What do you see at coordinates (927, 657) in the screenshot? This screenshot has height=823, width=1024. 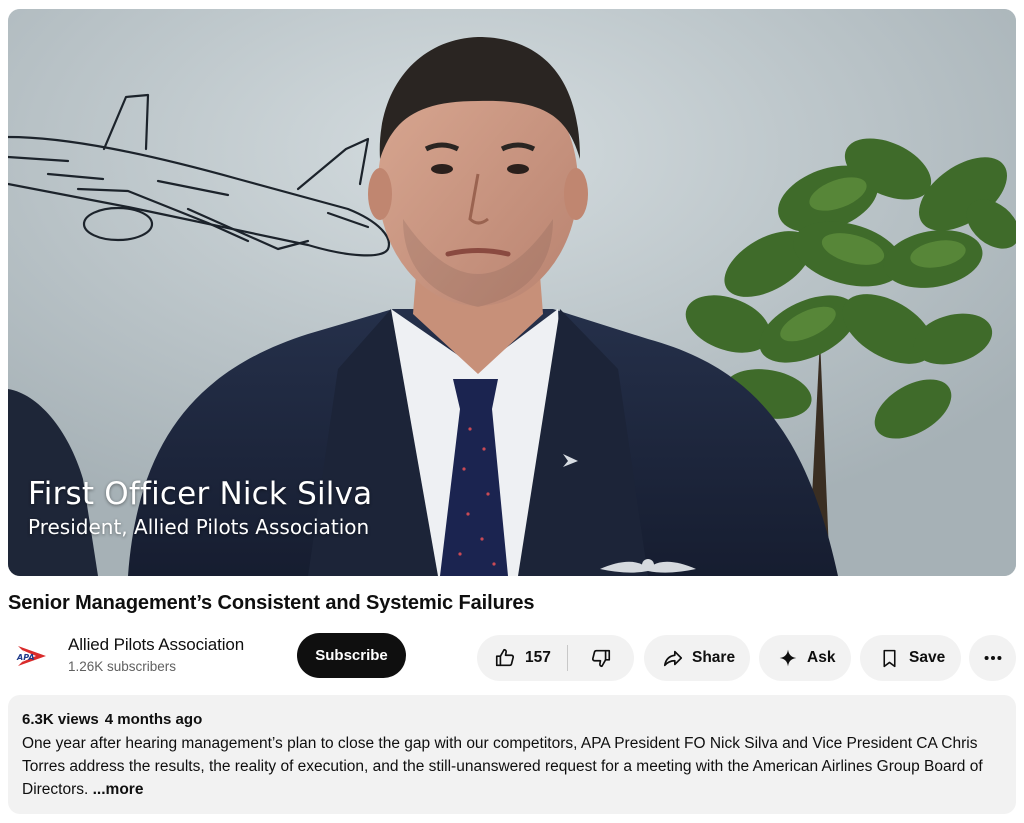 I see `save-label: Save` at bounding box center [927, 657].